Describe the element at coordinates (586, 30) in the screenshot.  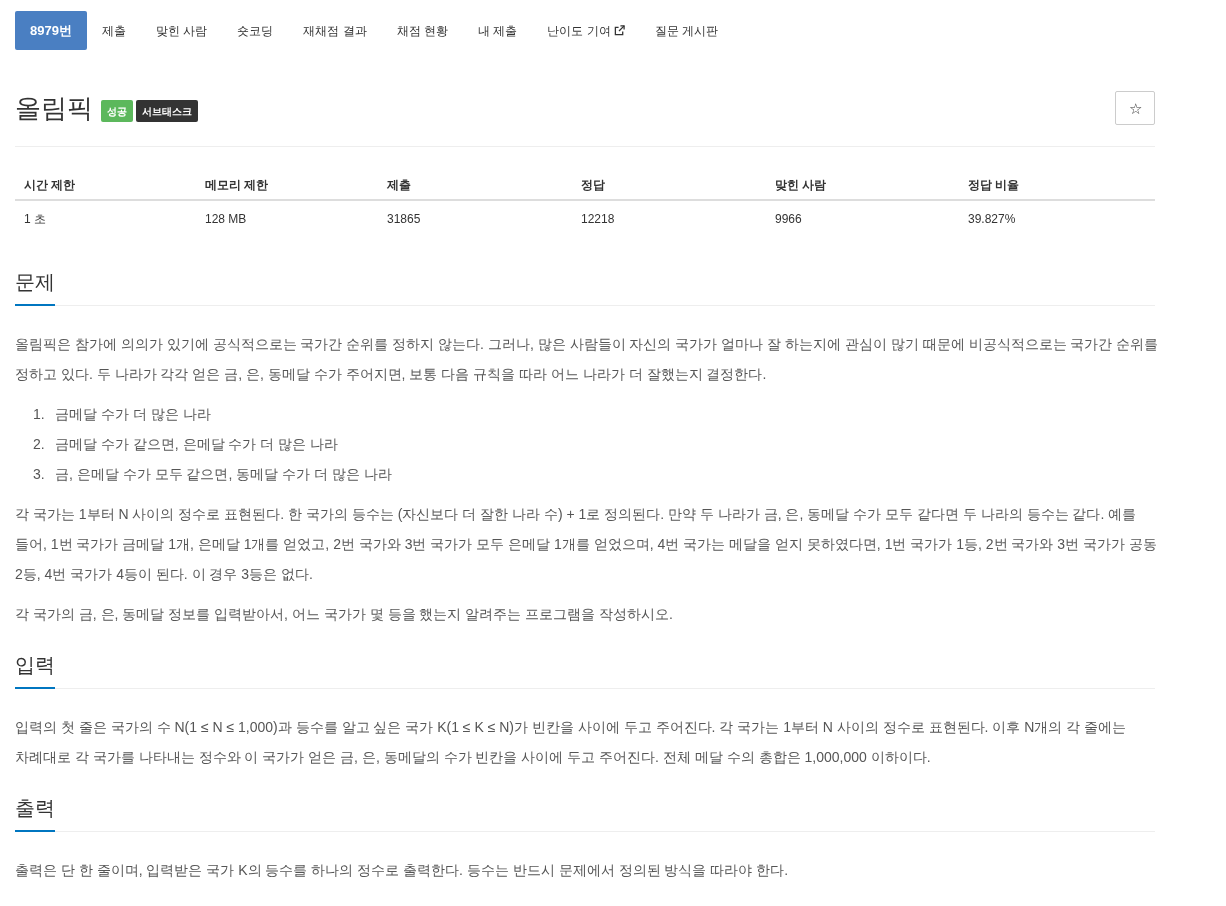
I see `nav-tab: 난이도 기여` at that location.